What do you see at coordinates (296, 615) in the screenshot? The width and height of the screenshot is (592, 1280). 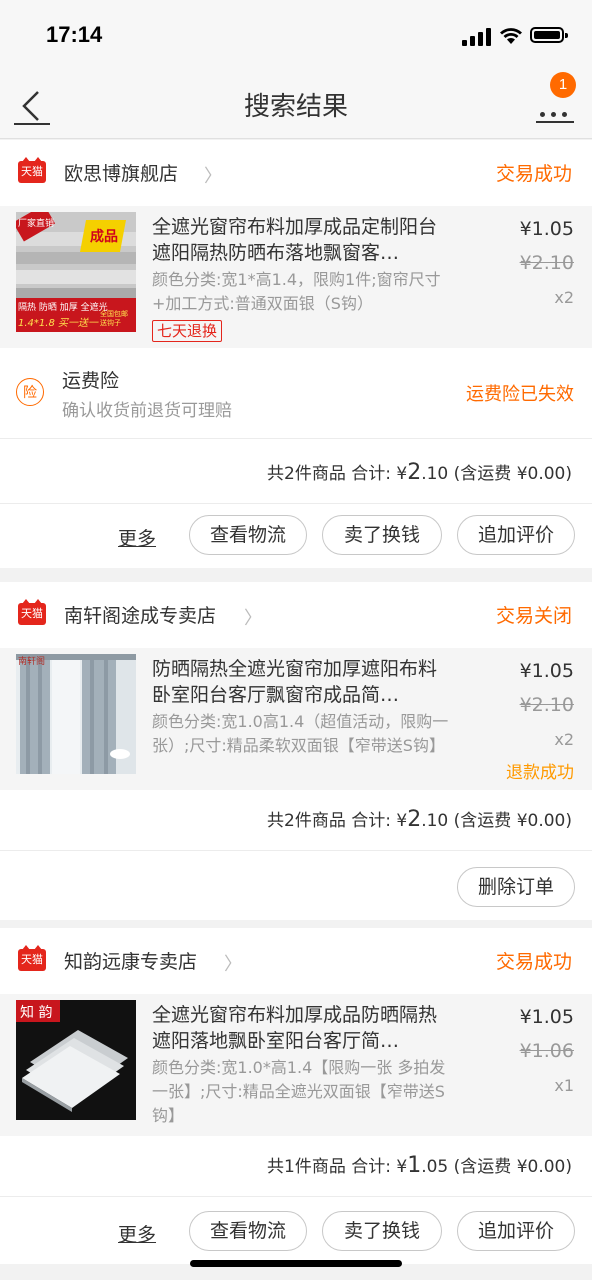 I see `shop-header: 天猫 南轩阁途成专卖店 〉 交易关闭` at bounding box center [296, 615].